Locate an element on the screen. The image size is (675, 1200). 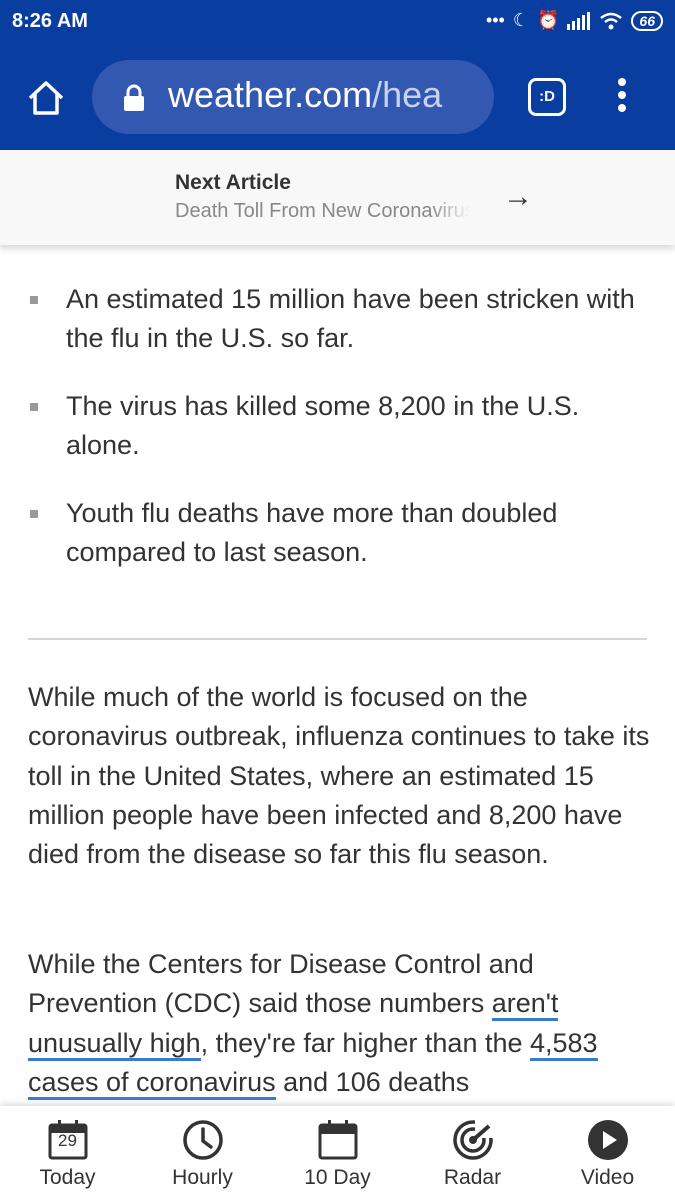
paragraph-text: and 106 deaths is located at coordinates (372, 1081).